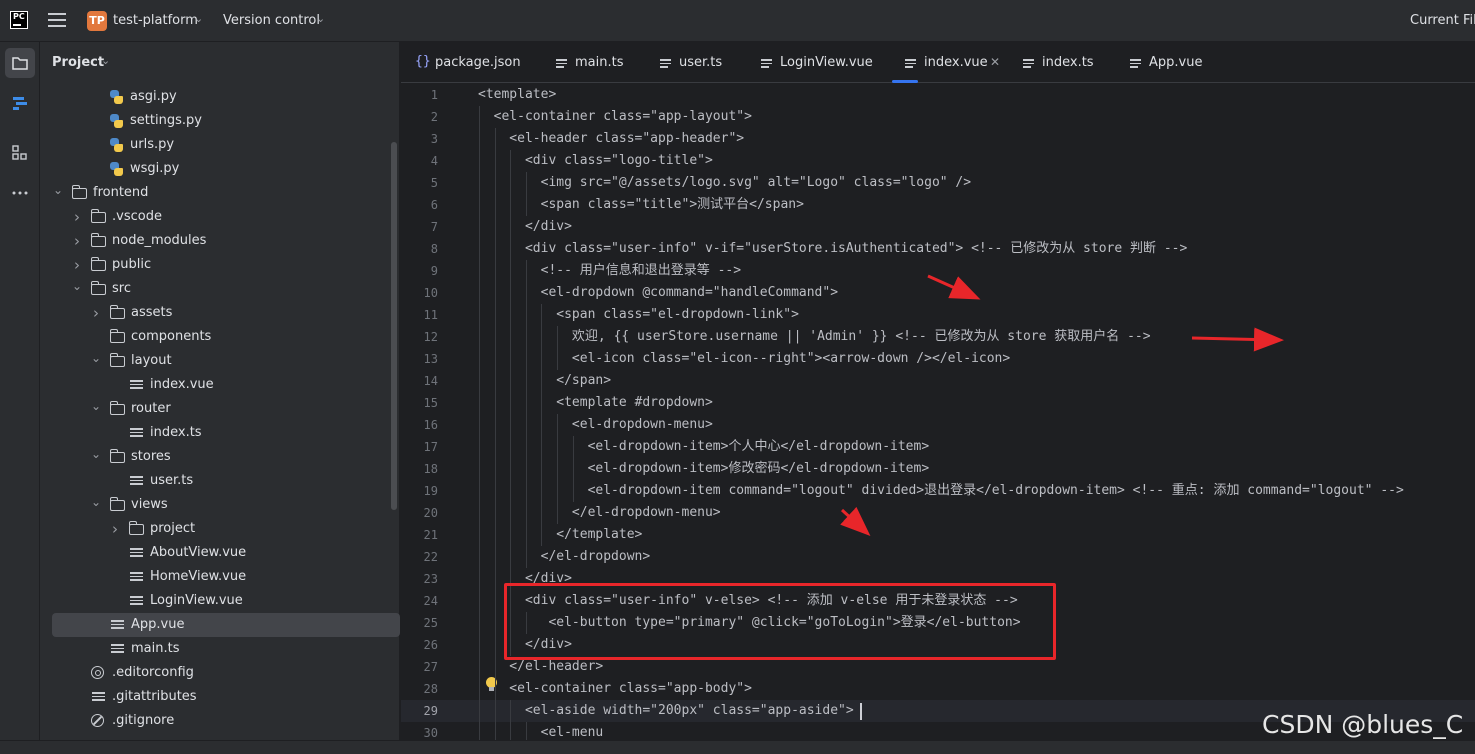 The width and height of the screenshot is (1475, 754). Describe the element at coordinates (1062, 405) in the screenshot. I see `annotation-arrows` at that location.